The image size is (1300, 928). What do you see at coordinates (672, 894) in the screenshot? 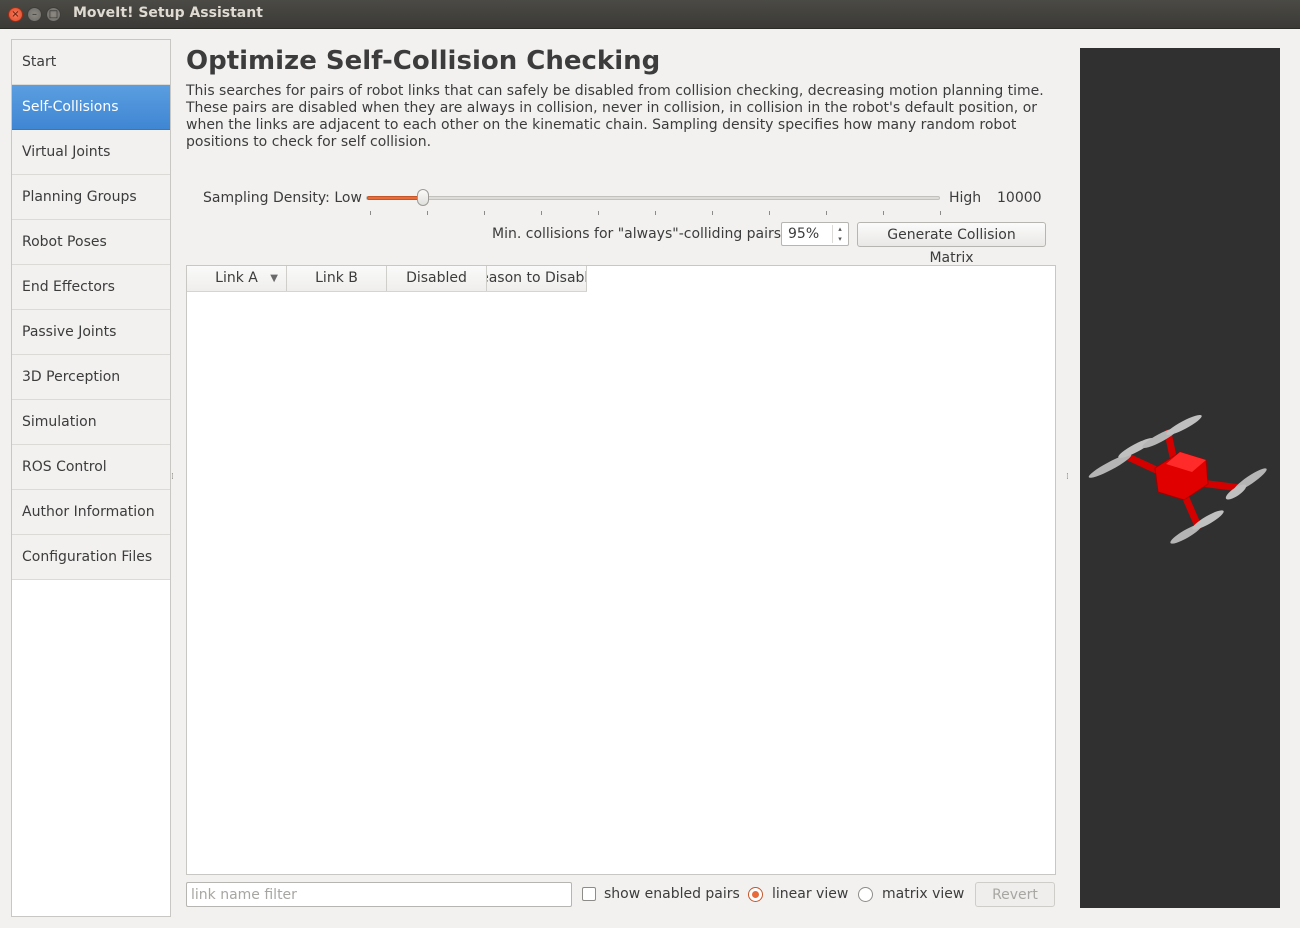
I see `show-enabled-pairs-label: show enabled pairs` at bounding box center [672, 894].